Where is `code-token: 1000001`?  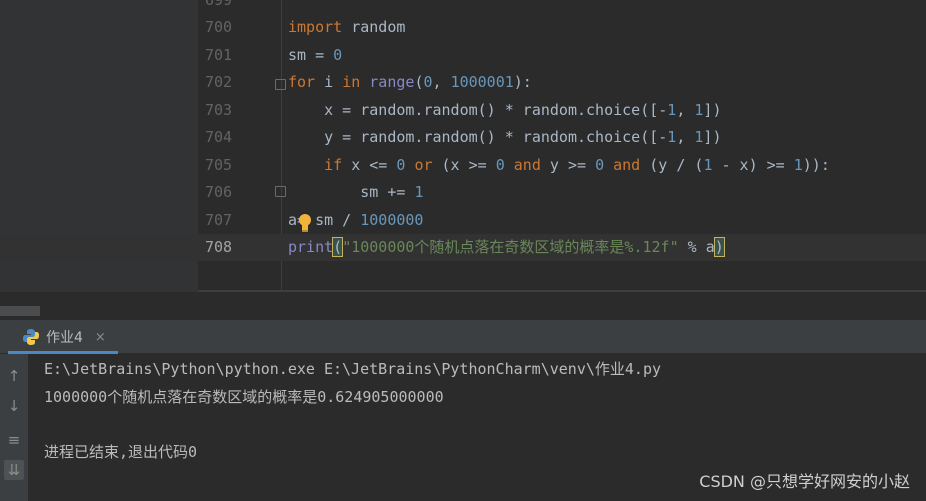 code-token: 1000001 is located at coordinates (482, 82).